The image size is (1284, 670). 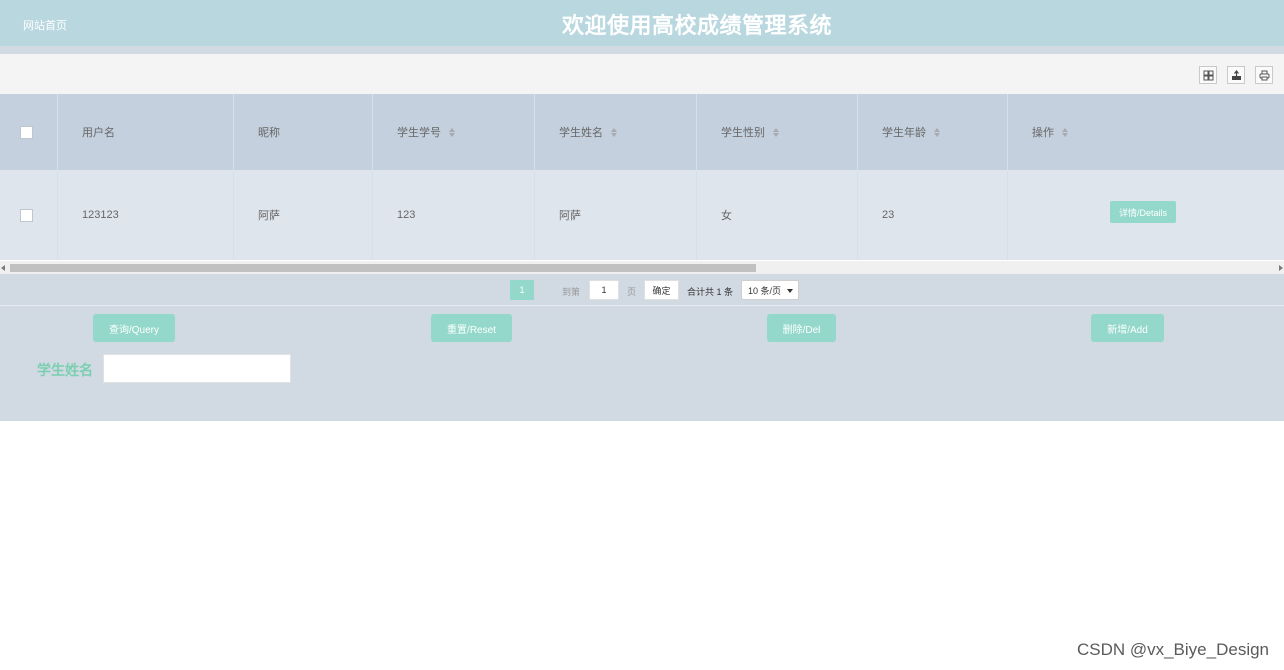 I want to click on col-student-name: 学生姓名, so click(x=616, y=132).